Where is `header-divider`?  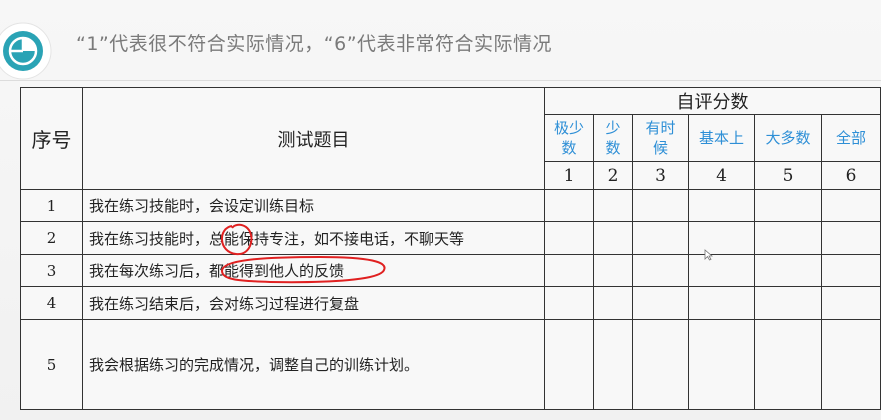
header-divider is located at coordinates (440, 80).